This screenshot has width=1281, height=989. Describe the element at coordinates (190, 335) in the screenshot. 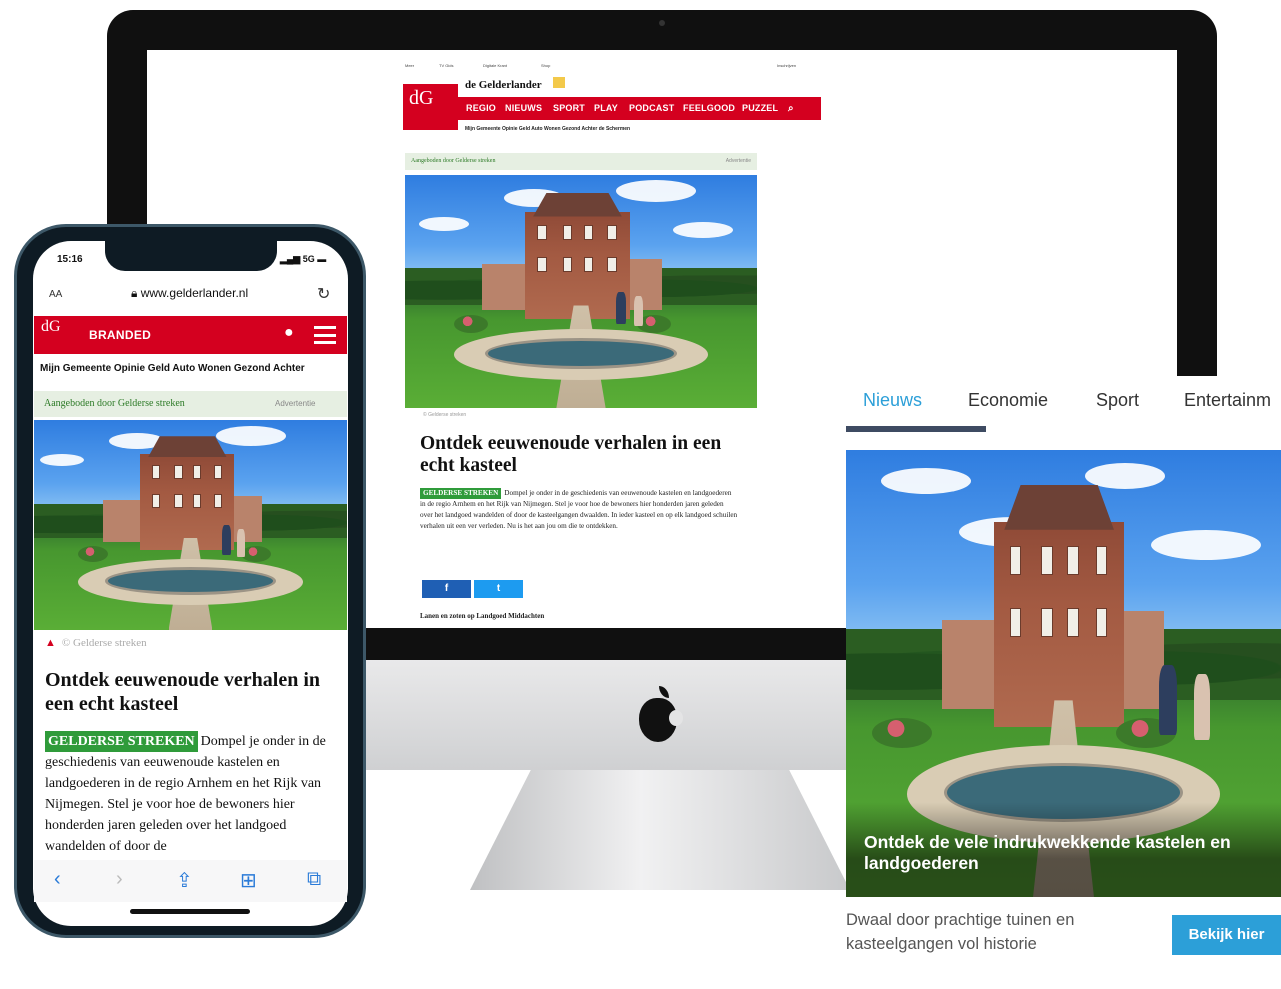

I see `phone-site-header: dG BRANDED ●` at that location.